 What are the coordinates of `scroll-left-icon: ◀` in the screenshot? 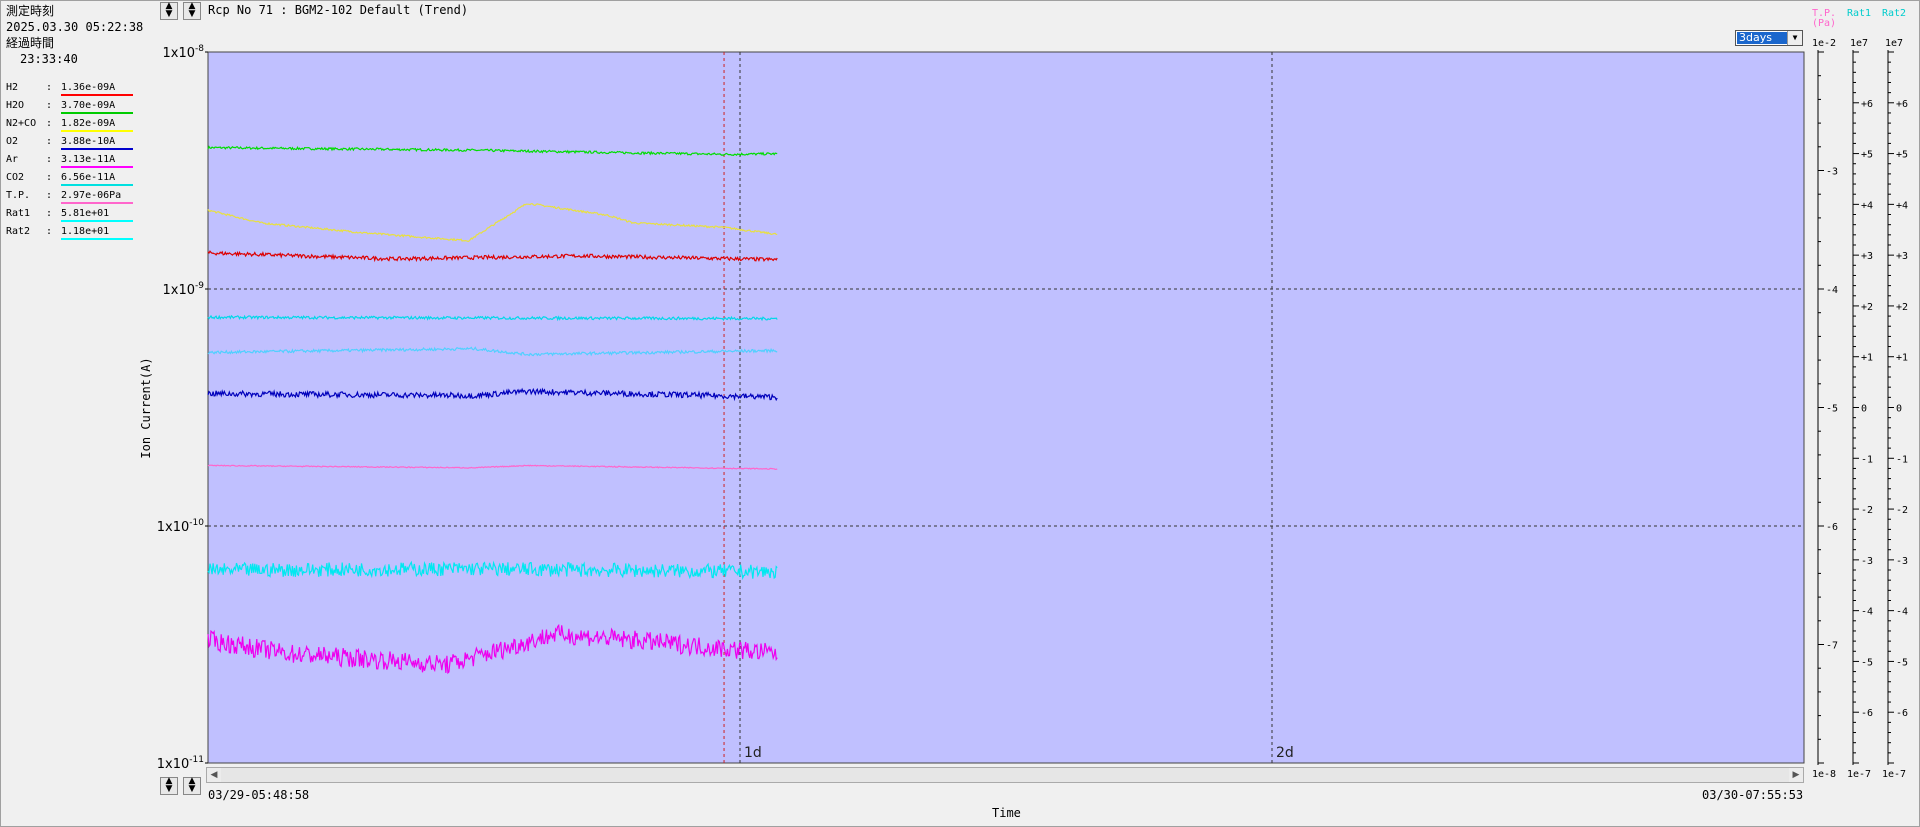 It's located at (214, 775).